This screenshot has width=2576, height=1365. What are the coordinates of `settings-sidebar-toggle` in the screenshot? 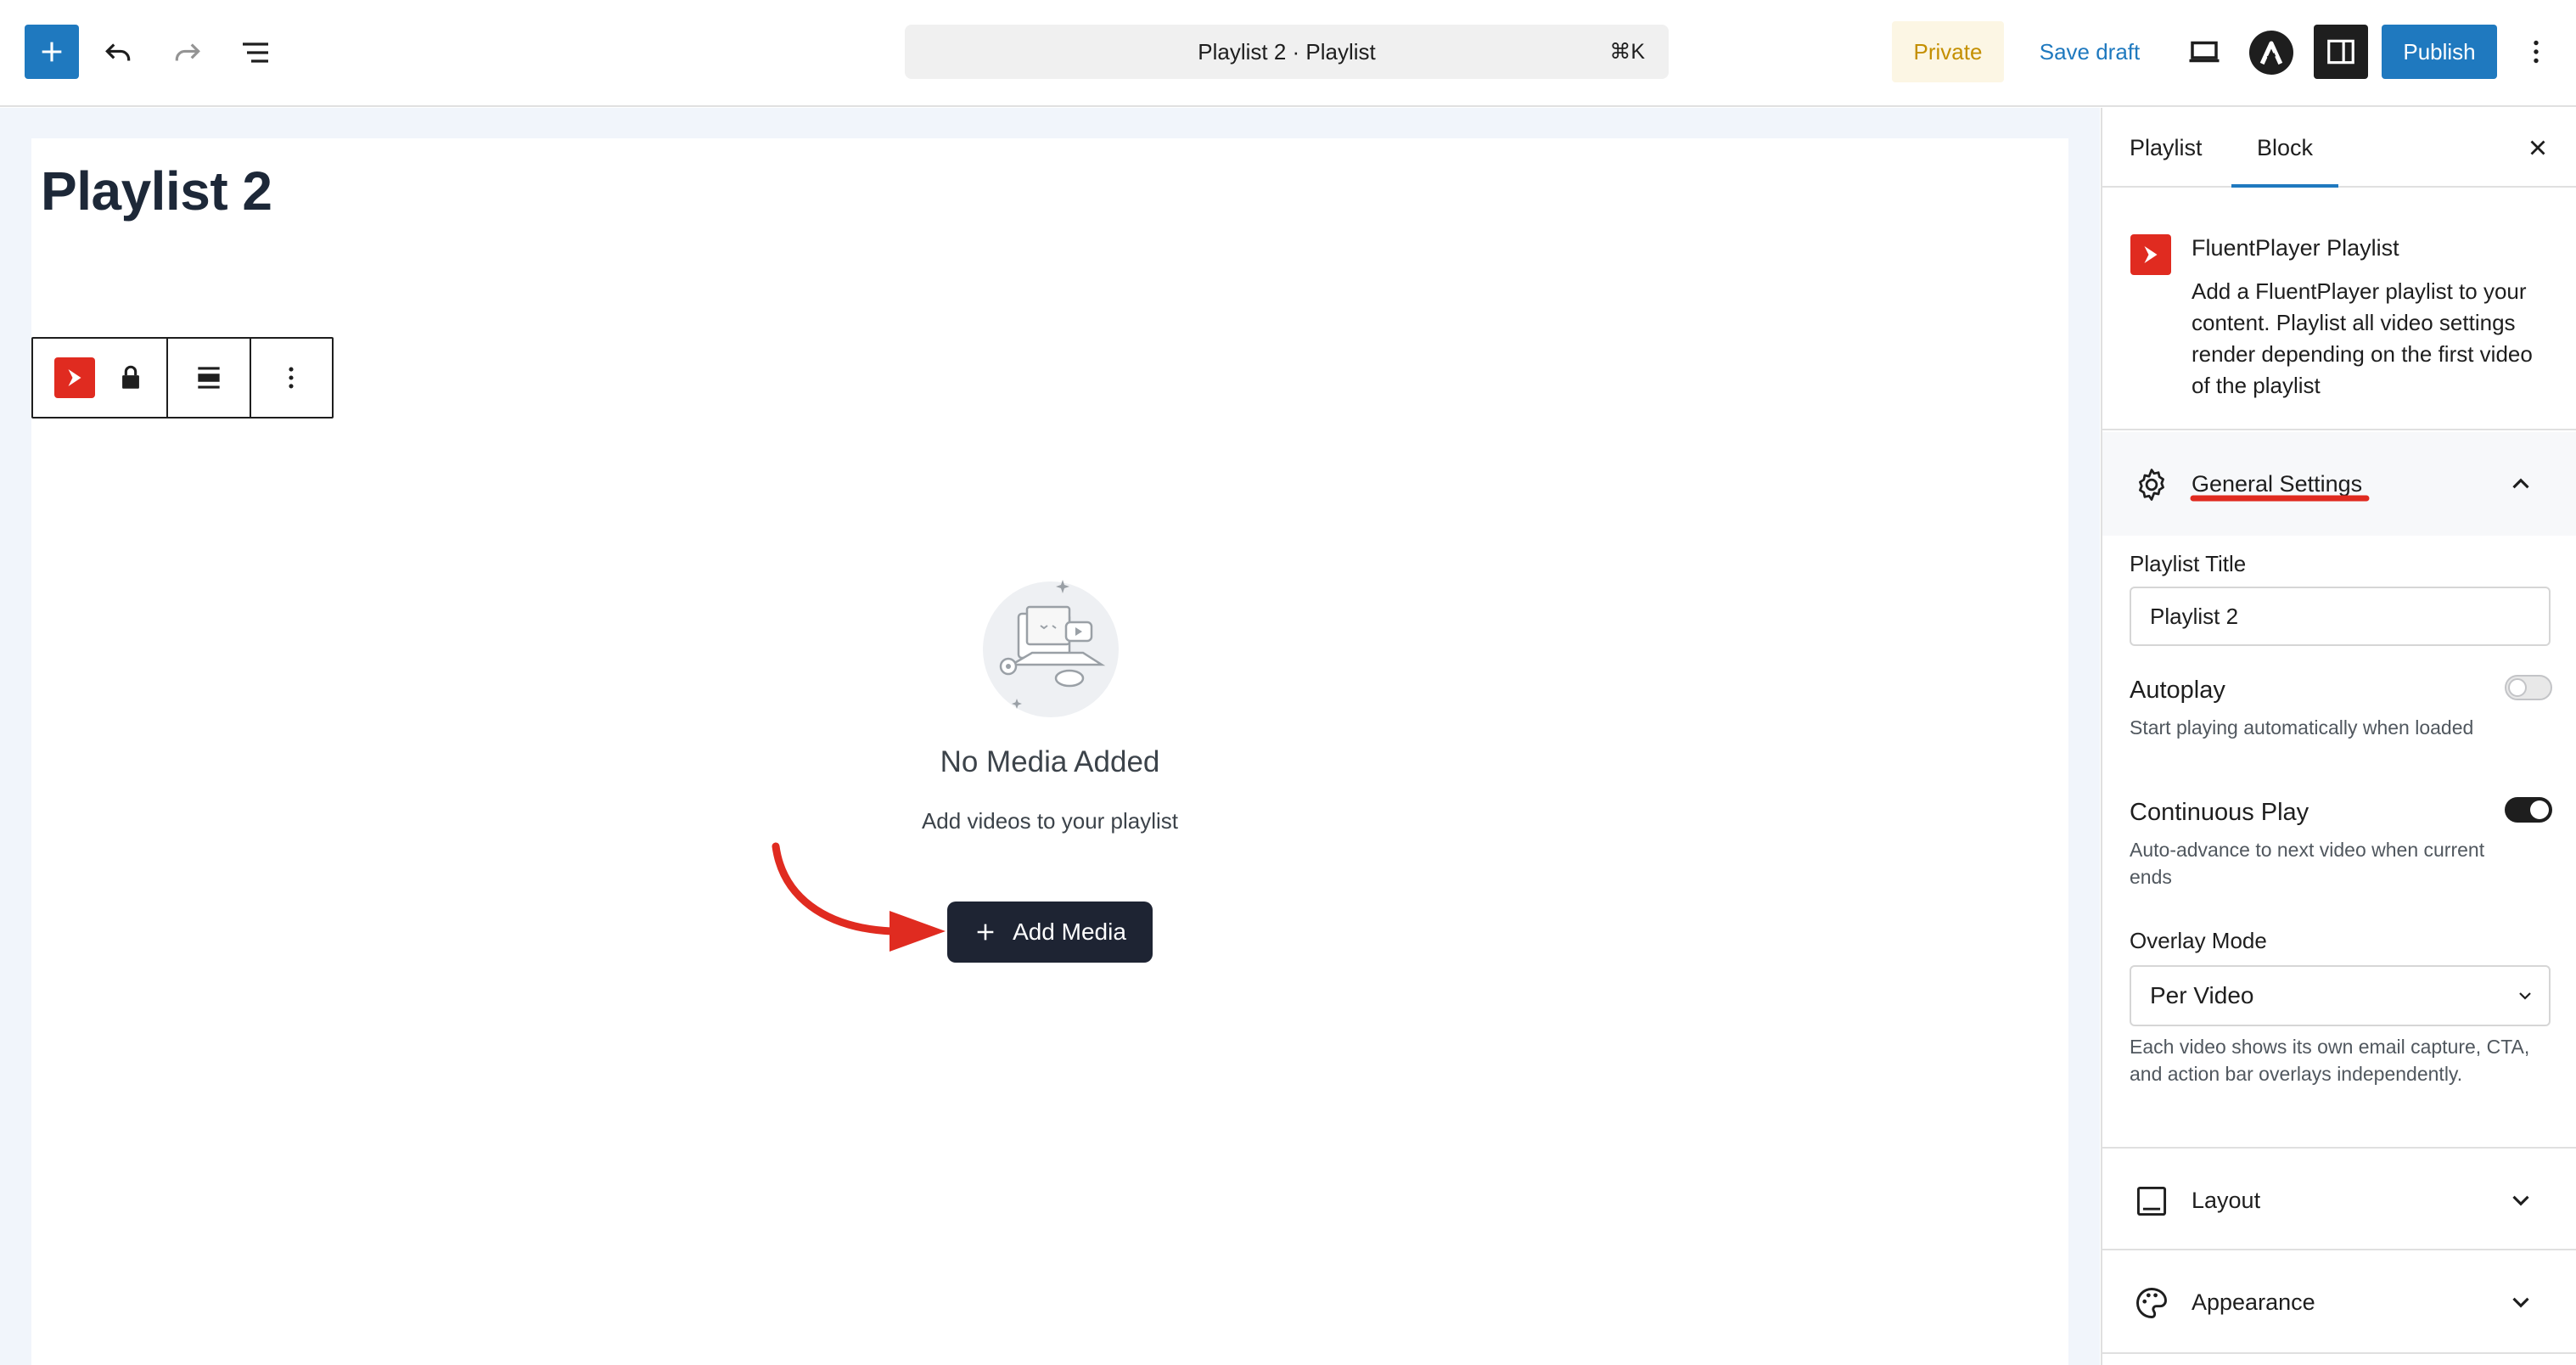 It's located at (2341, 52).